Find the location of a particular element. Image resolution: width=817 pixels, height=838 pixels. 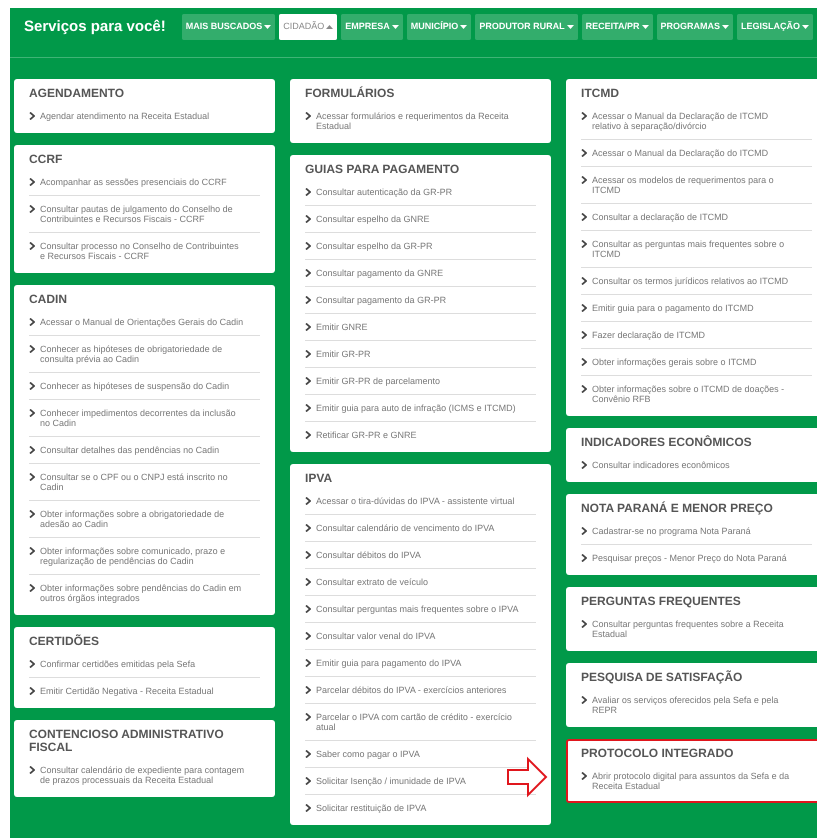

service-link: Consultar calendário de vencimento do IPVA is located at coordinates (399, 528).